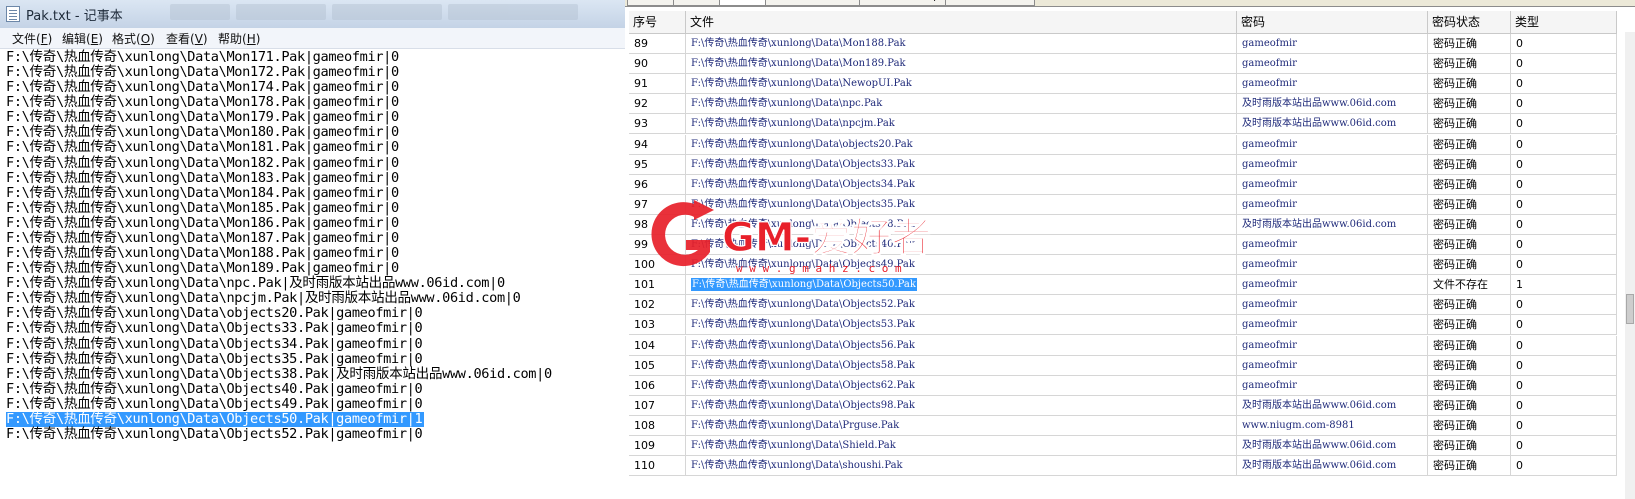 The width and height of the screenshot is (1635, 499). Describe the element at coordinates (652, 3) in the screenshot. I see `tab-0: wil` at that location.